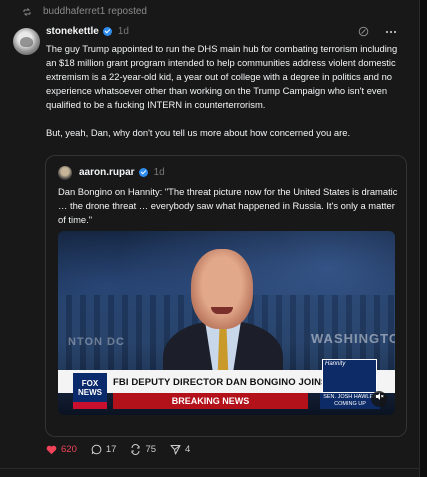 The height and width of the screenshot is (477, 427). What do you see at coordinates (210, 468) in the screenshot?
I see `post-divider` at bounding box center [210, 468].